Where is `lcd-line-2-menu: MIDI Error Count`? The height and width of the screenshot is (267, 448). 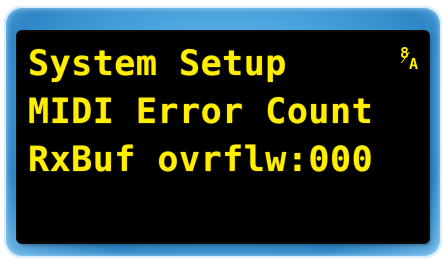 lcd-line-2-menu: MIDI Error Count is located at coordinates (201, 112).